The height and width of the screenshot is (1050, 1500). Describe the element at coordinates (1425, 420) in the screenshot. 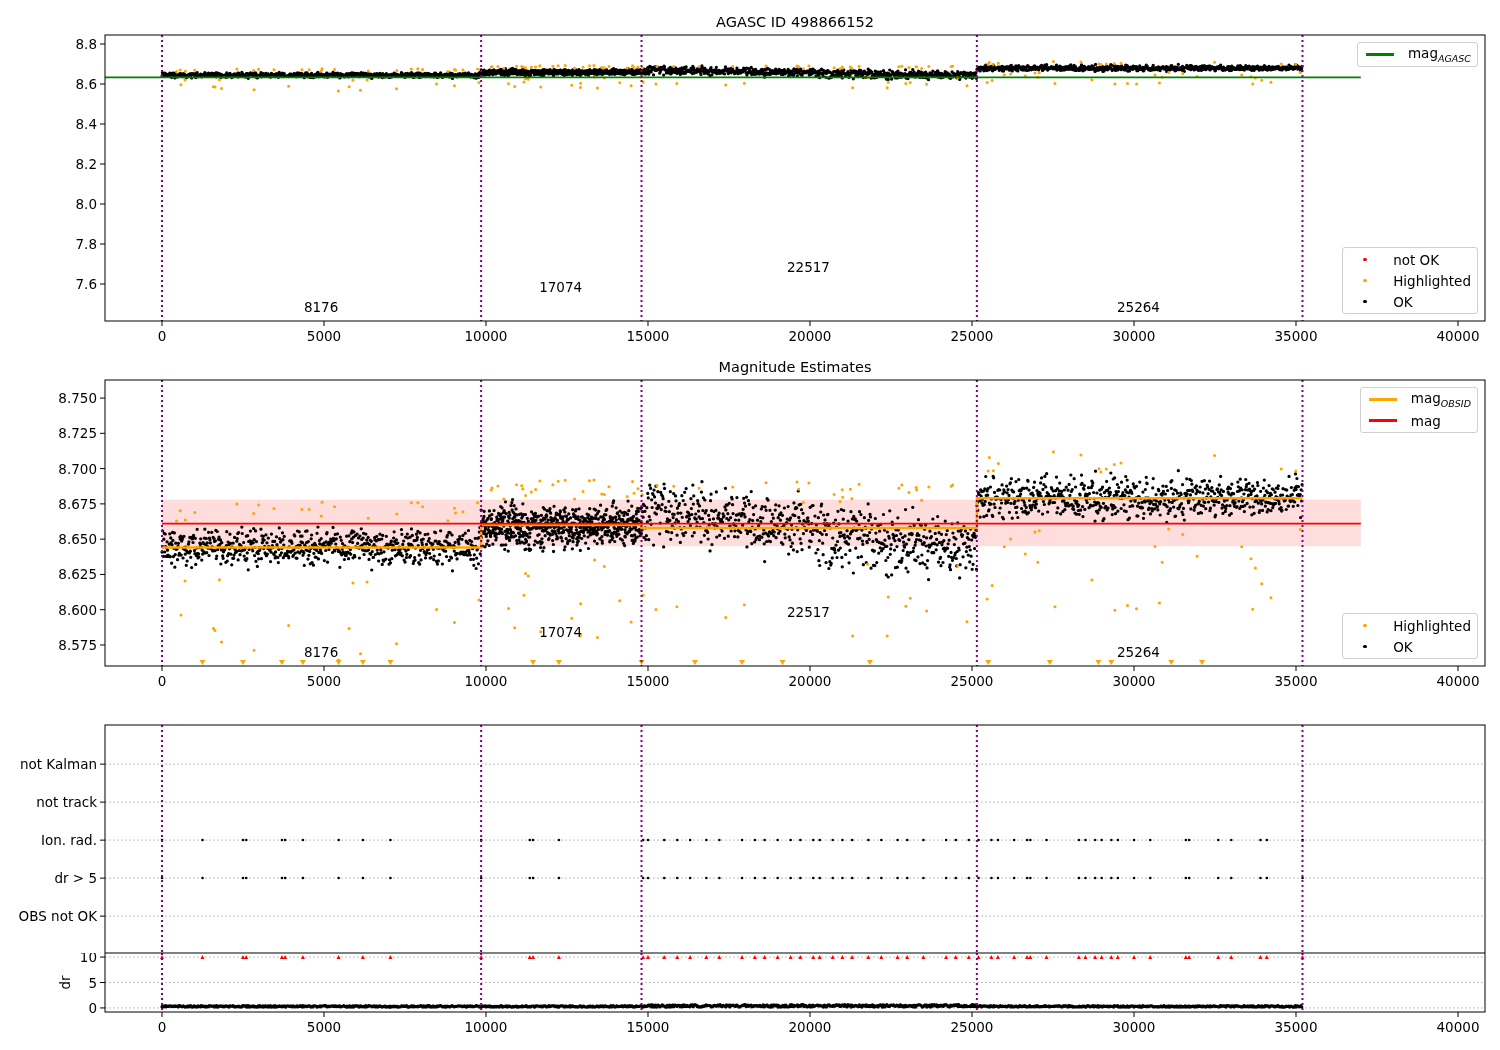

I see `legend-label: mag` at that location.